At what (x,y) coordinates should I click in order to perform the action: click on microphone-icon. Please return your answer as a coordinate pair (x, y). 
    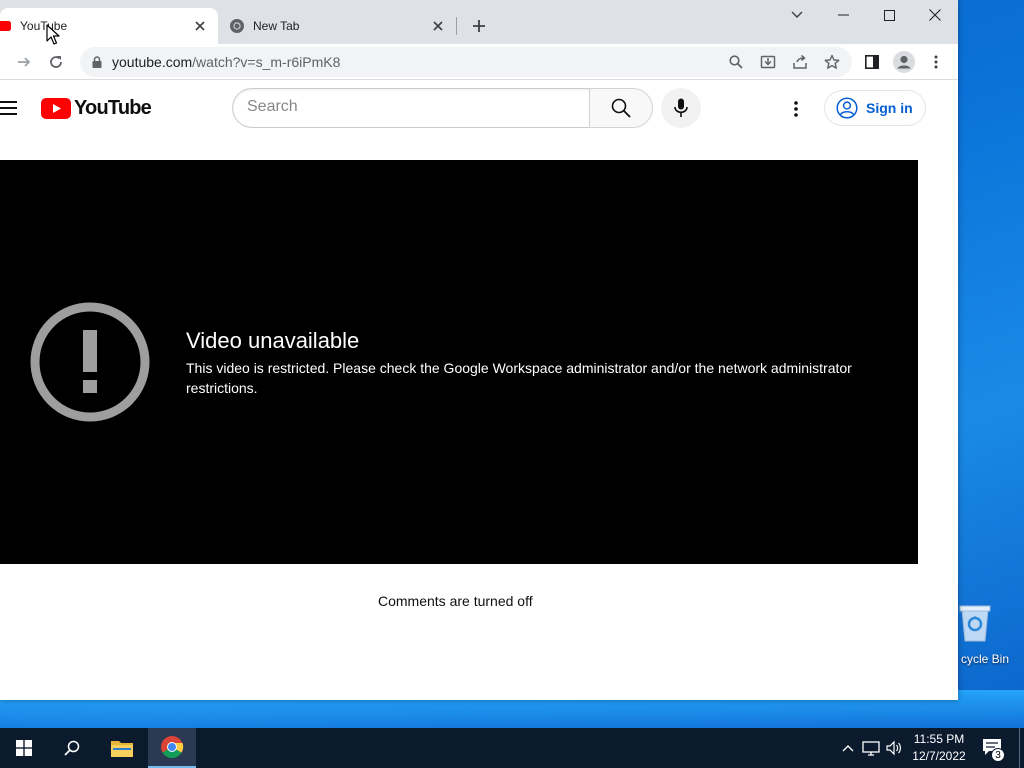
    Looking at the image, I should click on (681, 107).